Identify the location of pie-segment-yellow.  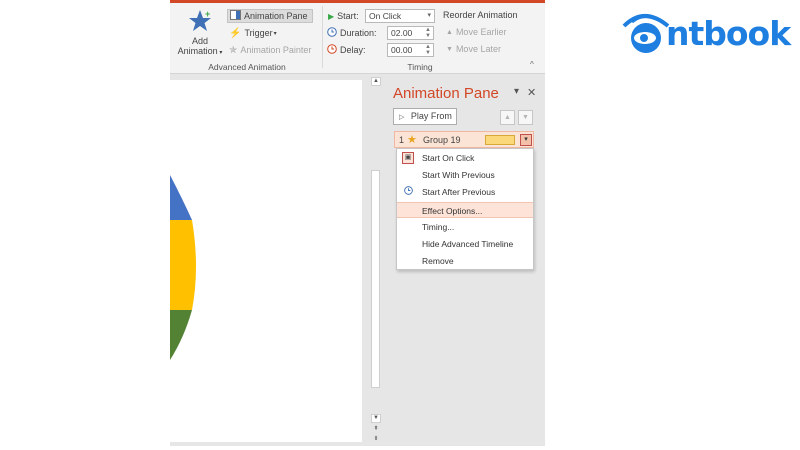
(183, 265).